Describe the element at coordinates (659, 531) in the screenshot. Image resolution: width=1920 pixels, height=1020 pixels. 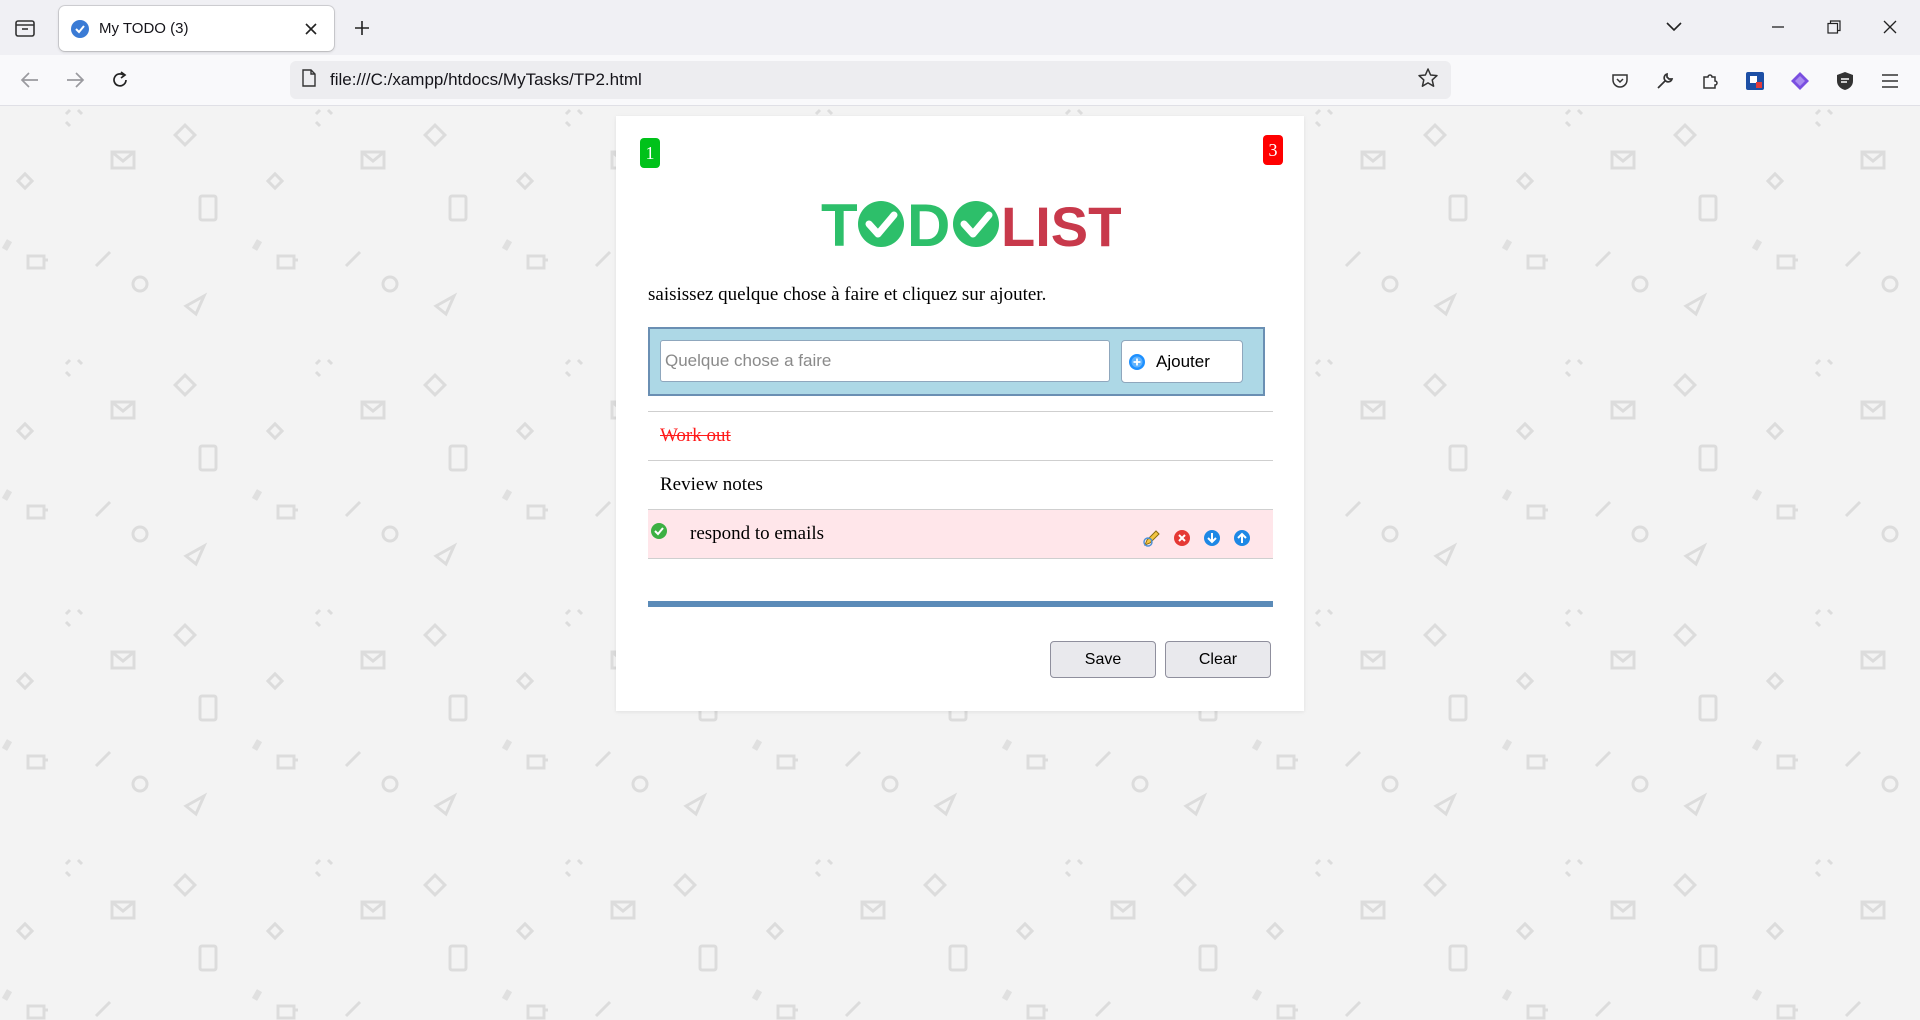
I see `done-check-icon` at that location.